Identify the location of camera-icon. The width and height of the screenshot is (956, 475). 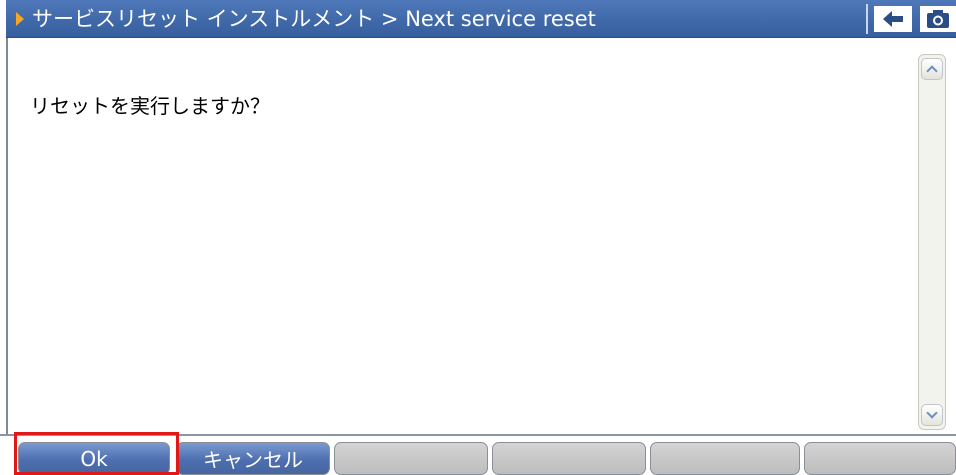
(938, 19).